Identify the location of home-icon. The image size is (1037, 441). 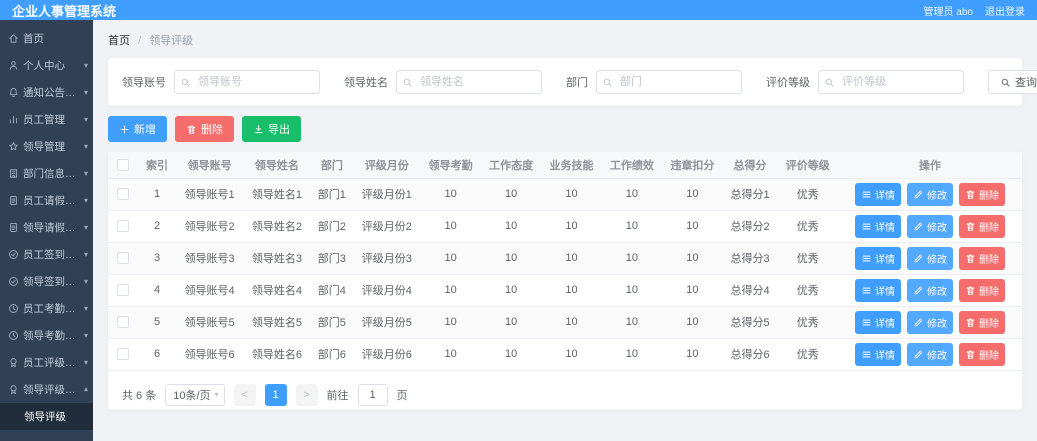
(13, 38).